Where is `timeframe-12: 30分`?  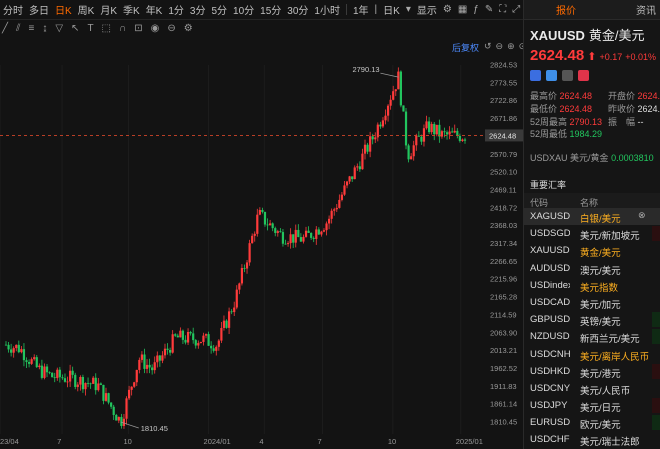 timeframe-12: 30分 is located at coordinates (297, 9).